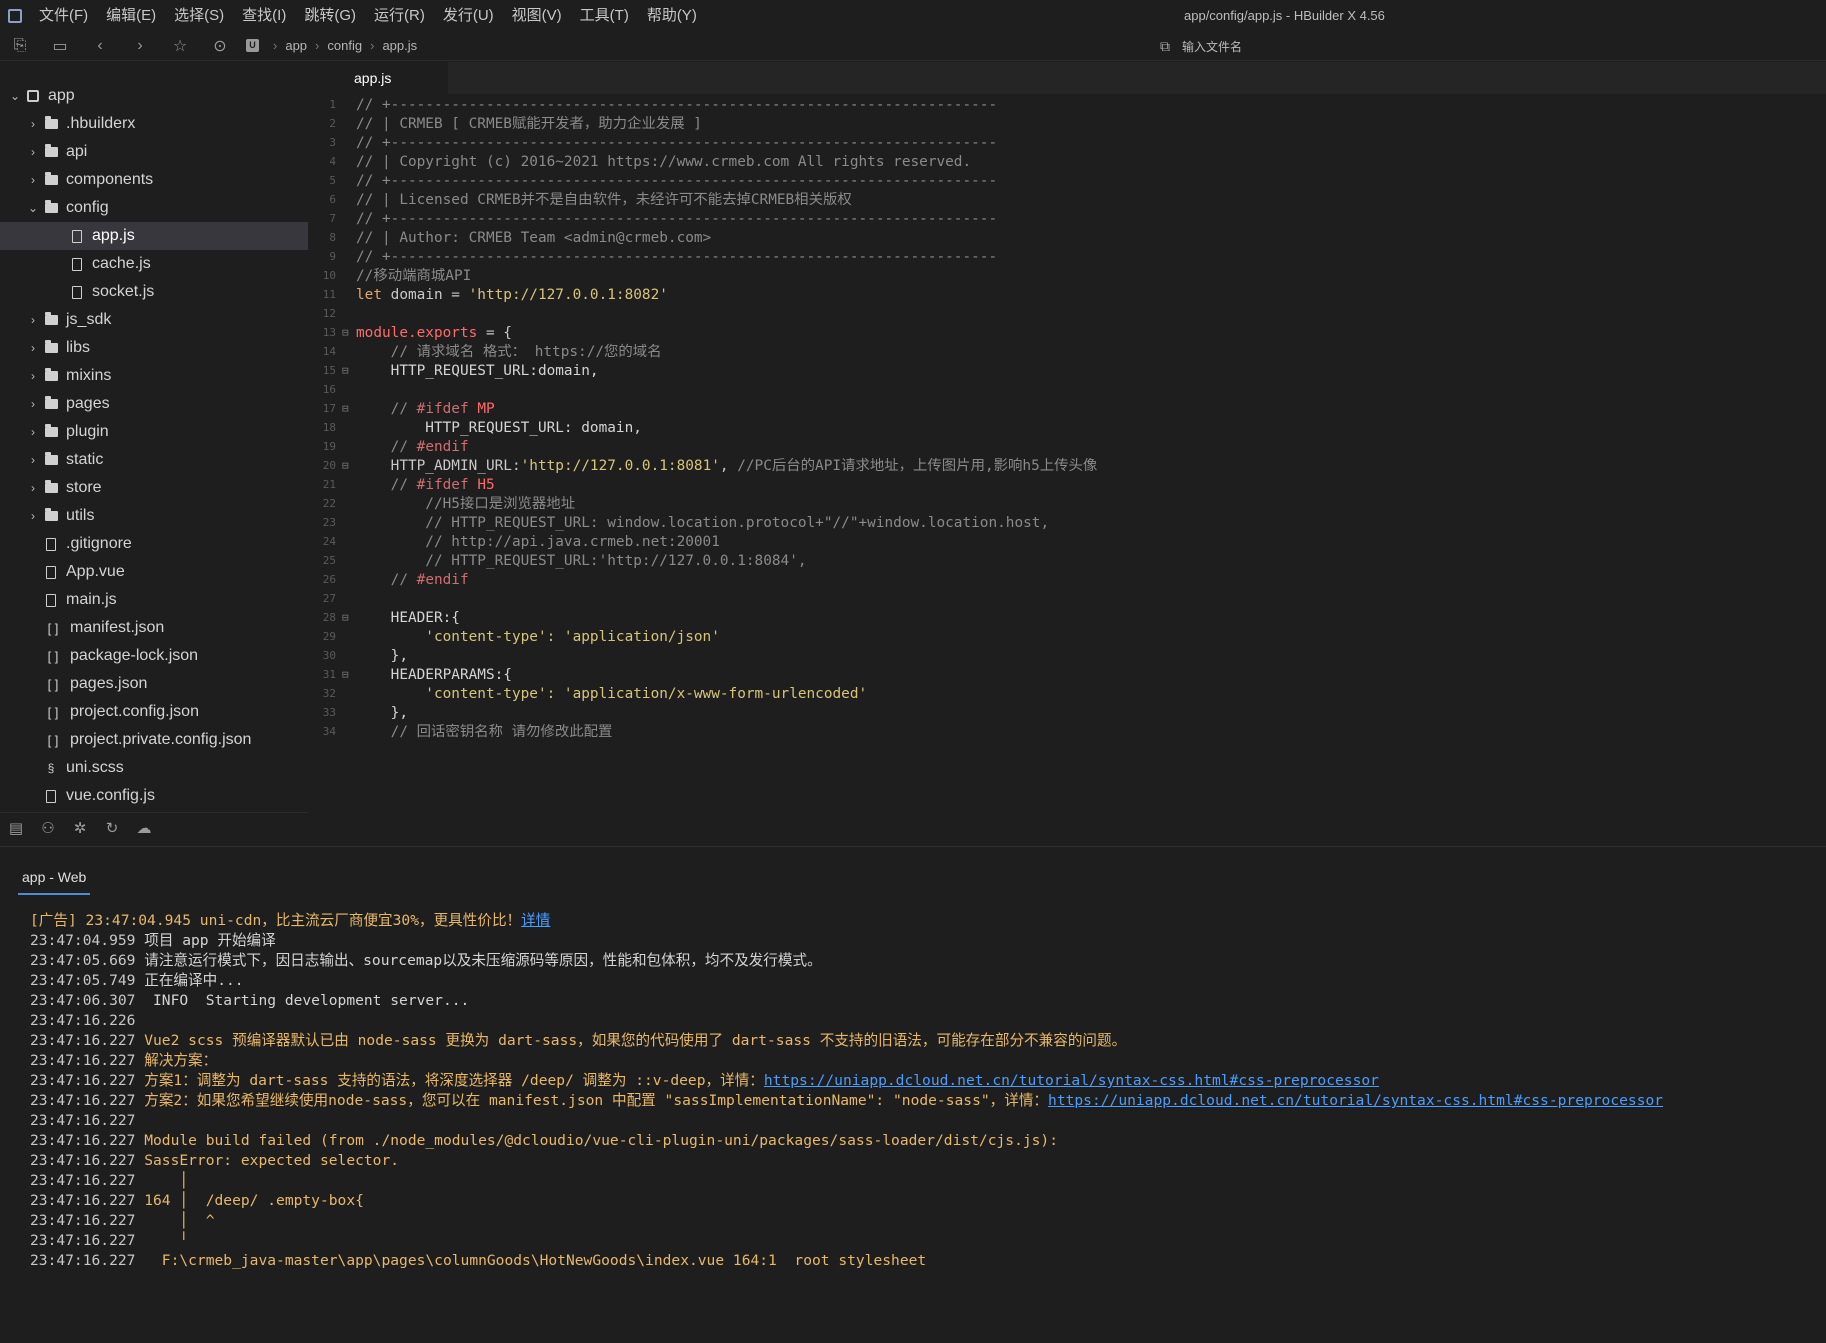 This screenshot has height=1343, width=1826. What do you see at coordinates (154, 572) in the screenshot?
I see `tree-item: App.vue` at bounding box center [154, 572].